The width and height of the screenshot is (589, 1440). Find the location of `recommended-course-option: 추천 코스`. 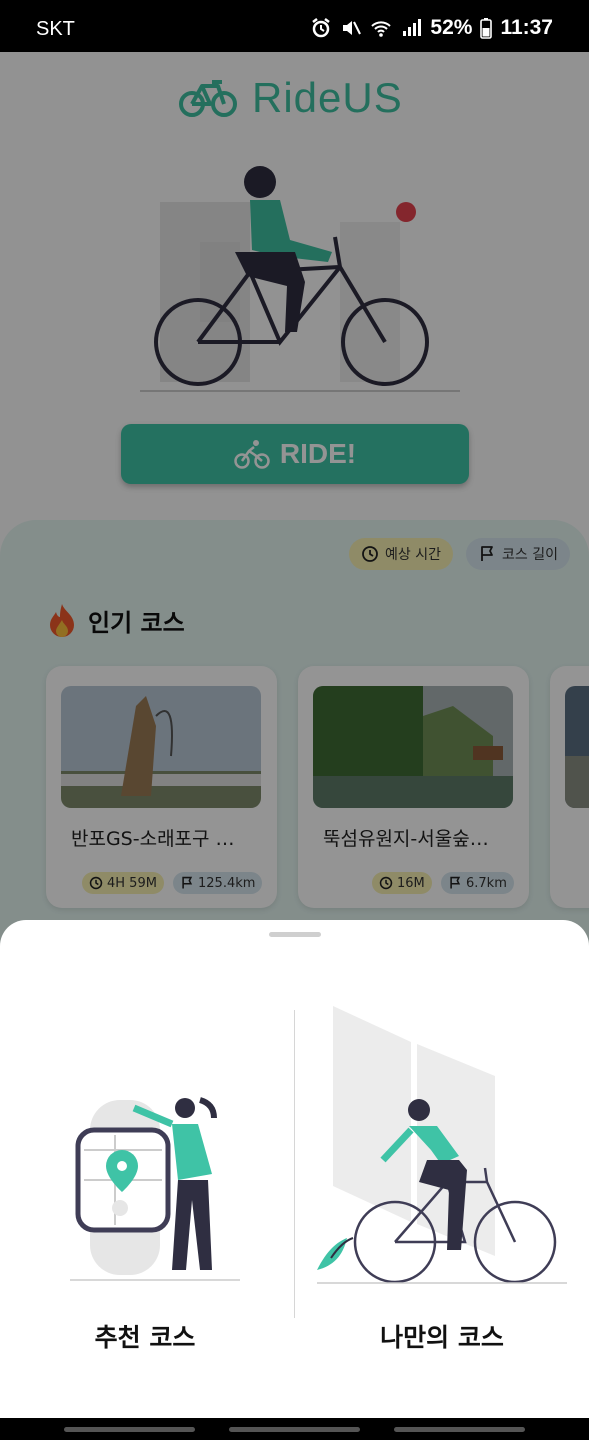

recommended-course-option: 추천 코스 is located at coordinates (145, 1176).